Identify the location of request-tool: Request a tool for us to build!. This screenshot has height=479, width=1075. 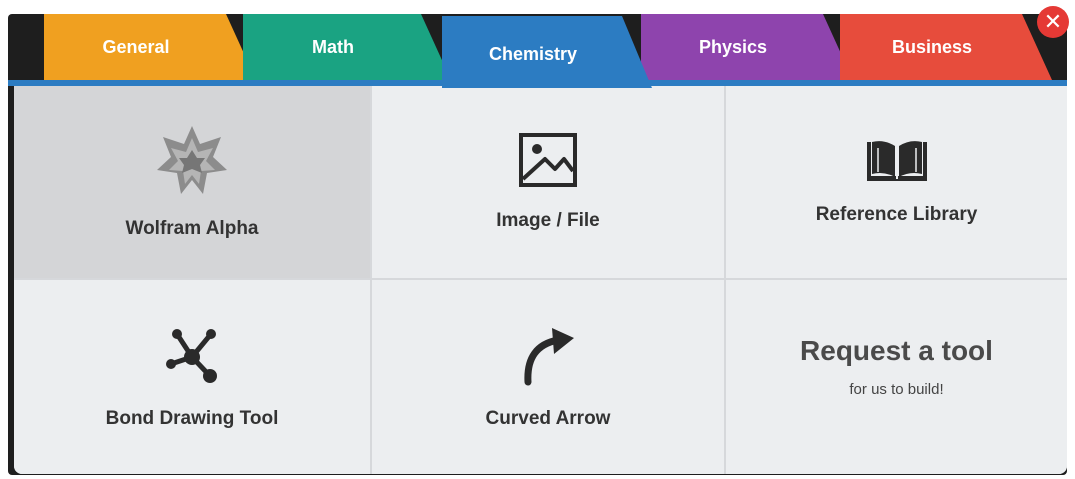
(896, 377).